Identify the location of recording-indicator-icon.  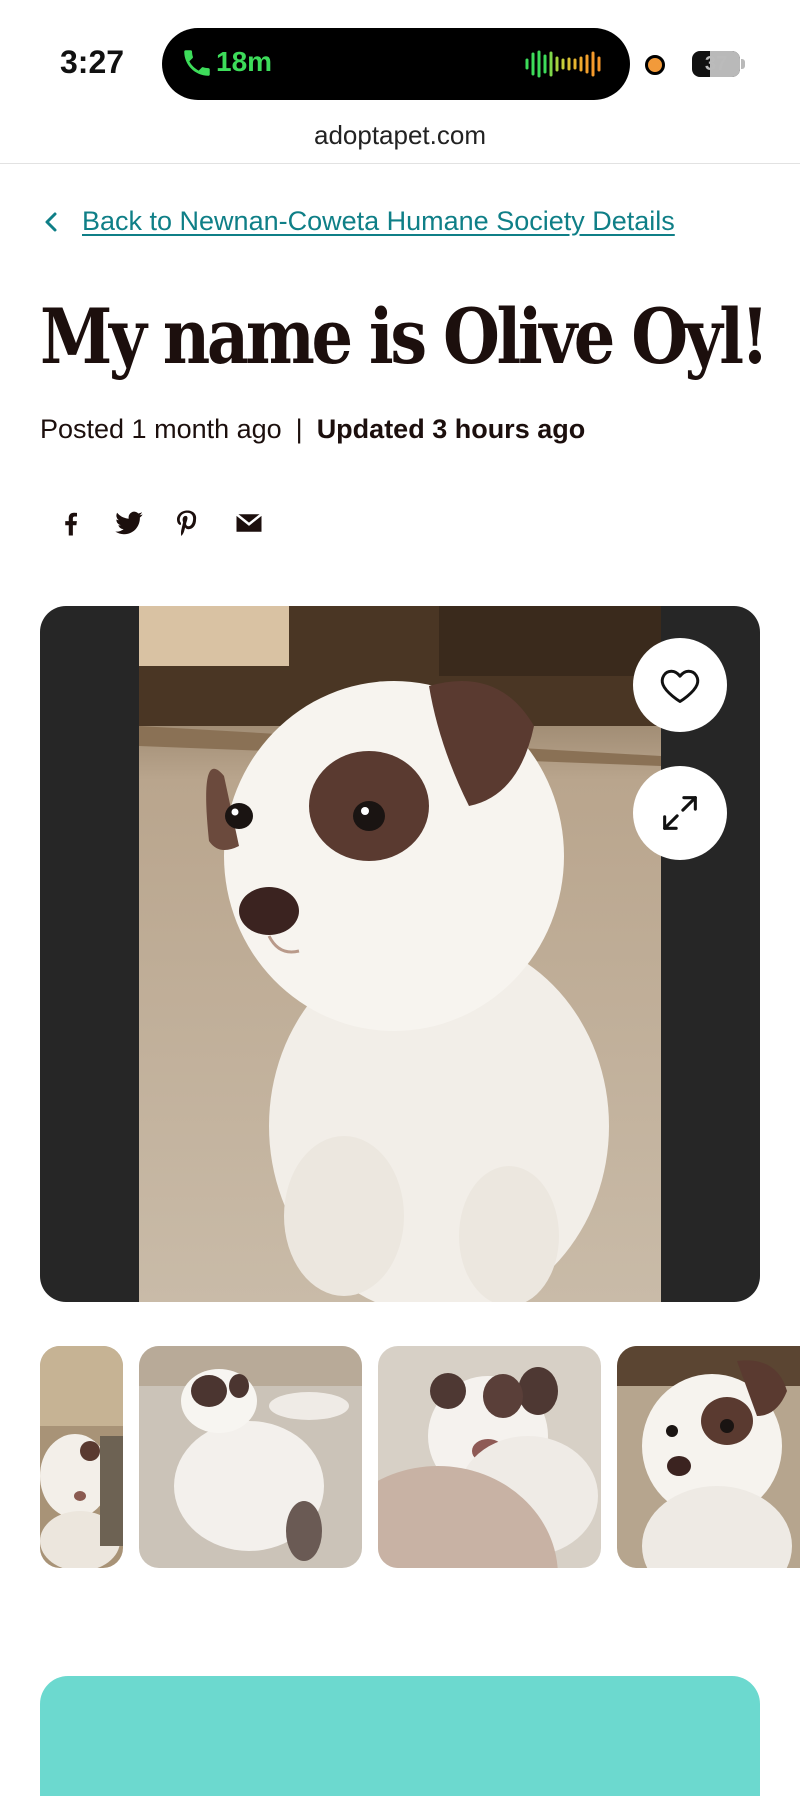
(655, 65).